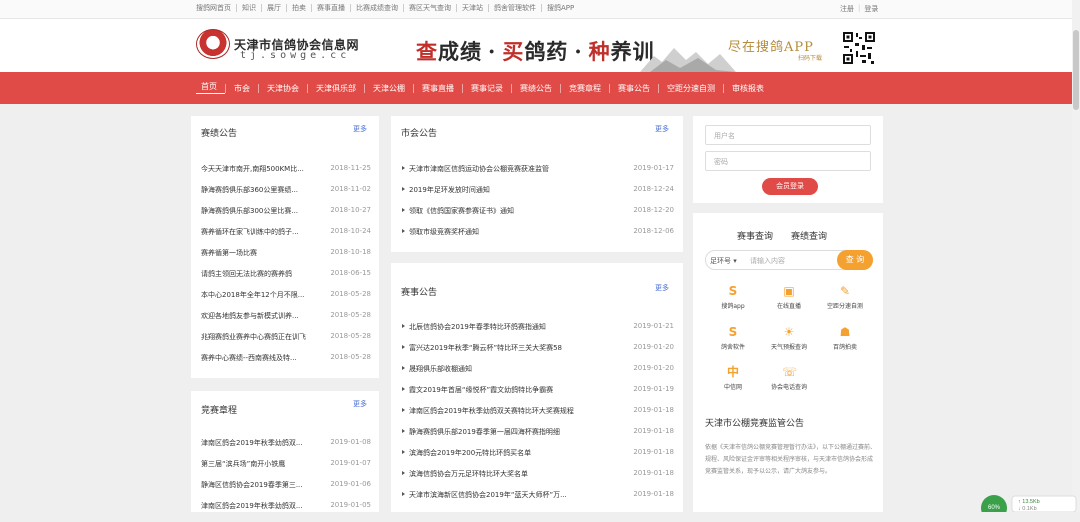 This screenshot has width=1080, height=522. I want to click on top-link: 搜鸽网首页, so click(216, 8).